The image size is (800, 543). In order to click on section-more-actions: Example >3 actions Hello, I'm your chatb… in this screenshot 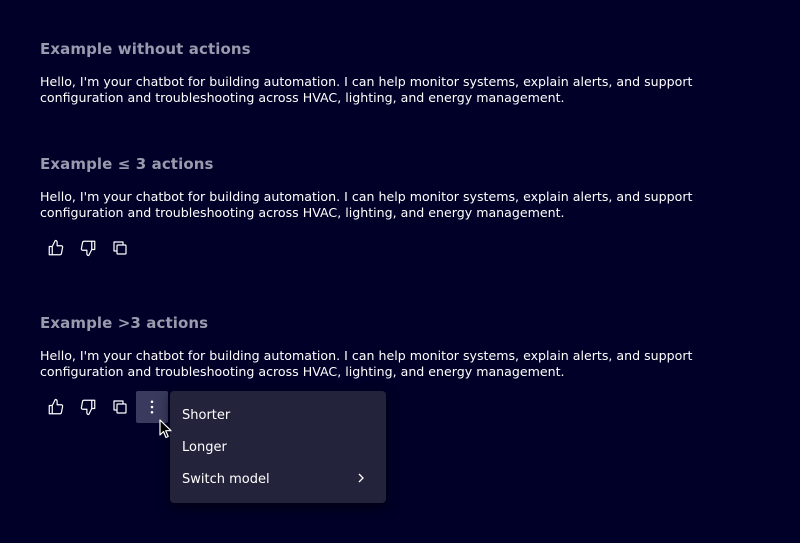, I will do `click(405, 347)`.